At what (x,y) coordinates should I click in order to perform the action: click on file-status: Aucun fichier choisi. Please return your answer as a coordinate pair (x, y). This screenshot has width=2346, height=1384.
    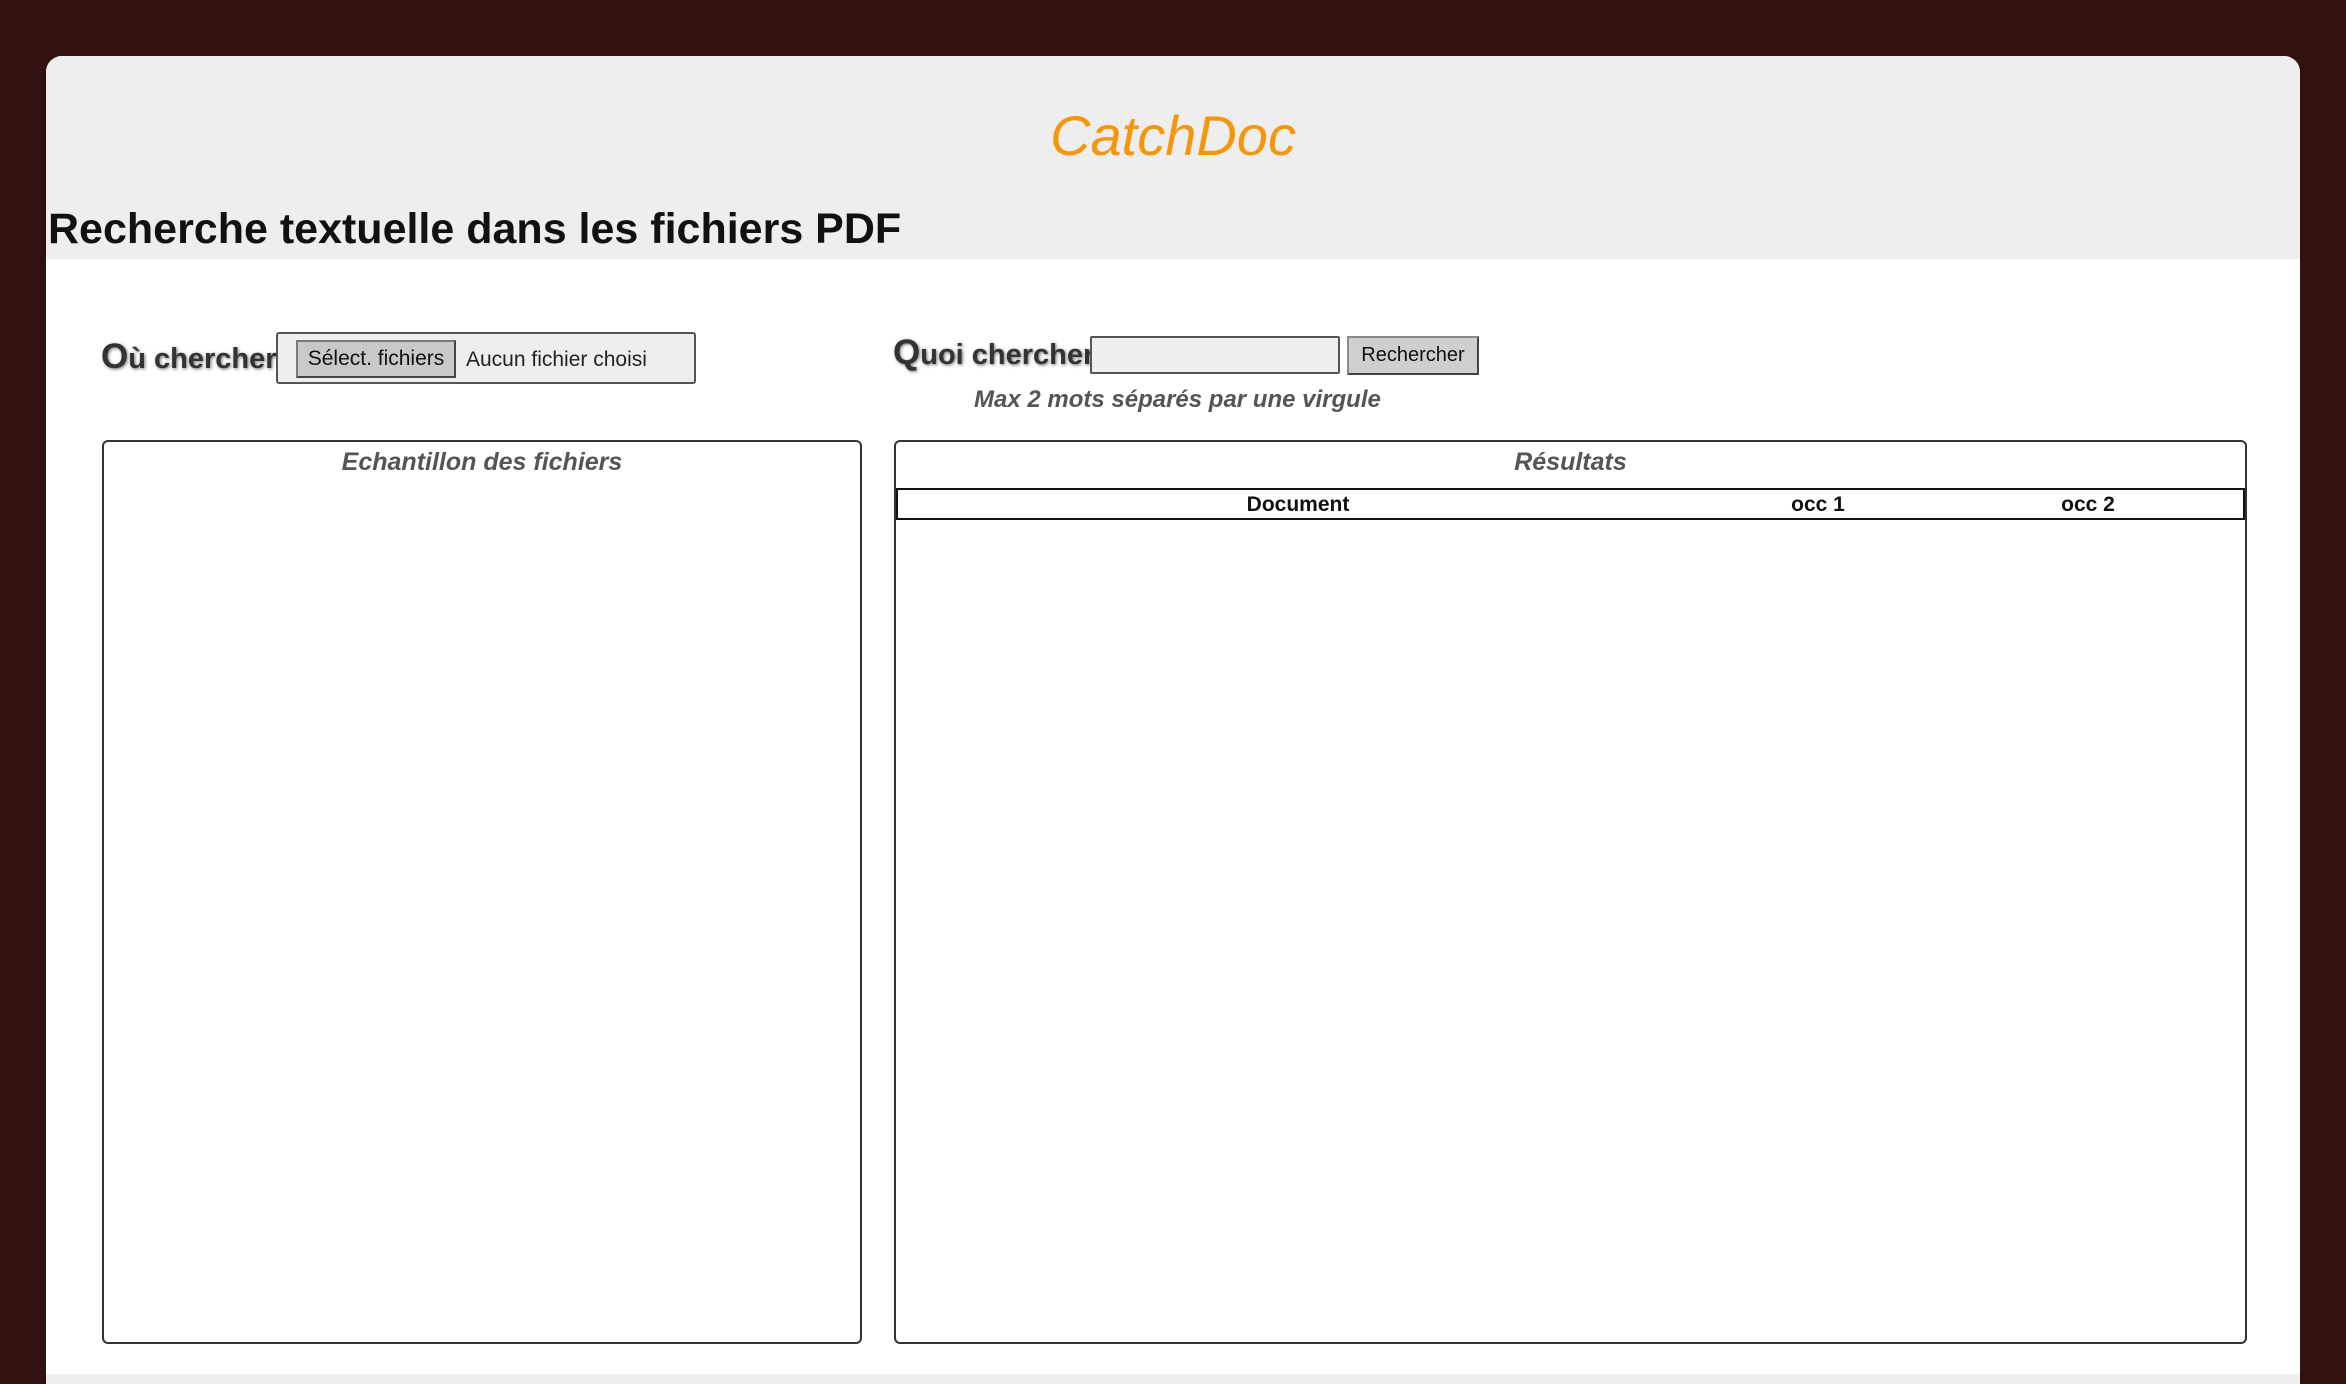
    Looking at the image, I should click on (556, 359).